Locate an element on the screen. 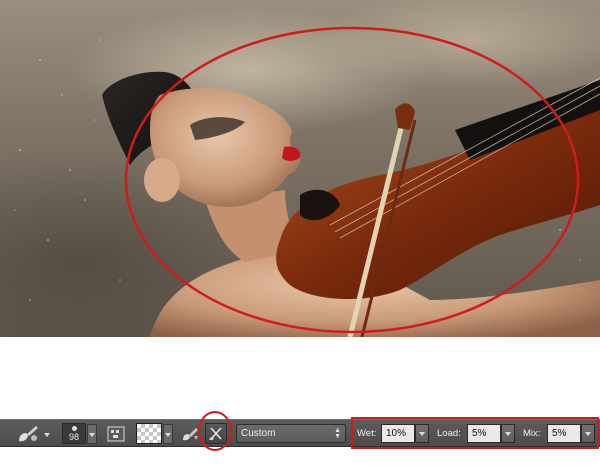  brush-size-value: 98 is located at coordinates (73, 437).